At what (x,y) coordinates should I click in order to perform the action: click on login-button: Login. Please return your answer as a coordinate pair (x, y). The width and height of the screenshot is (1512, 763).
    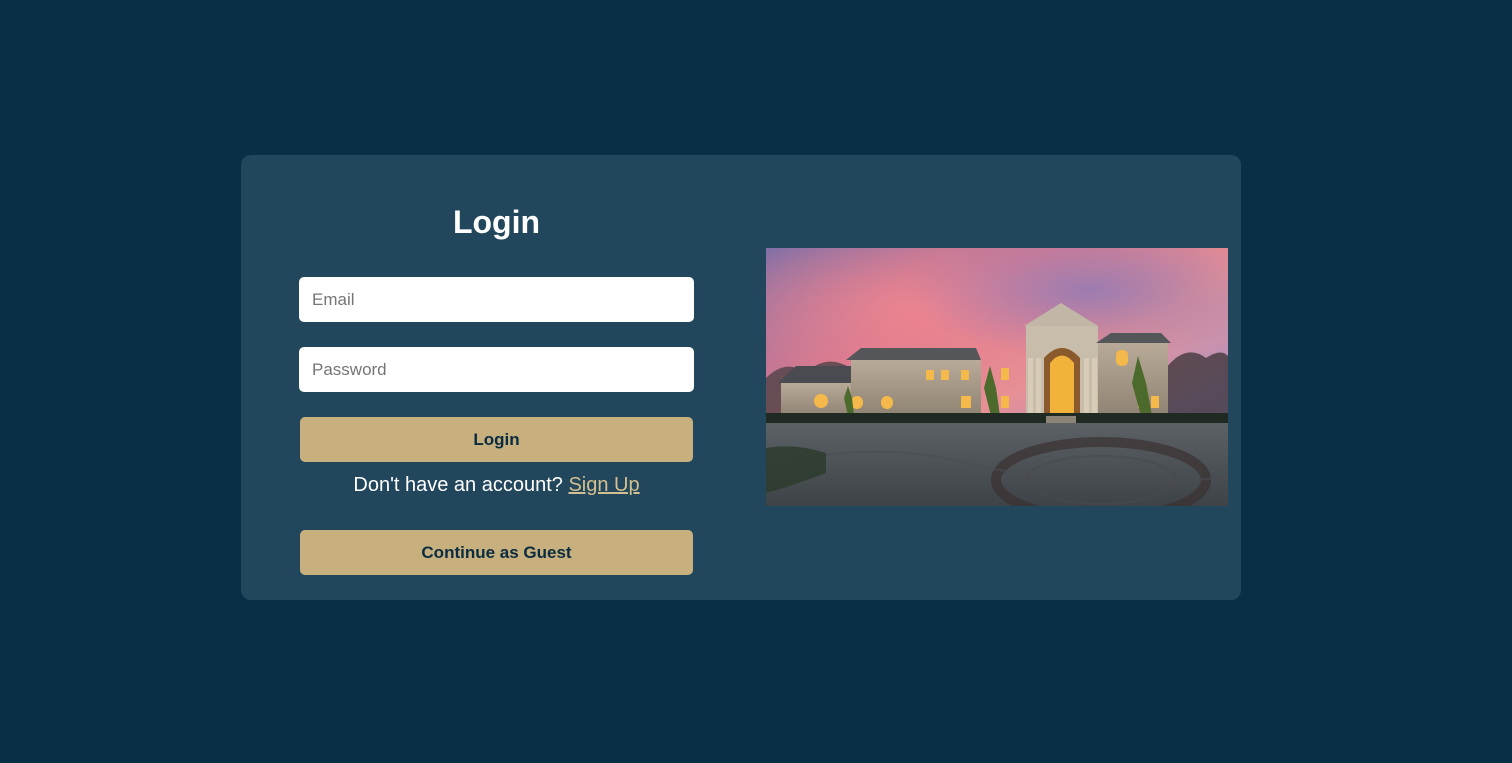
    Looking at the image, I should click on (496, 439).